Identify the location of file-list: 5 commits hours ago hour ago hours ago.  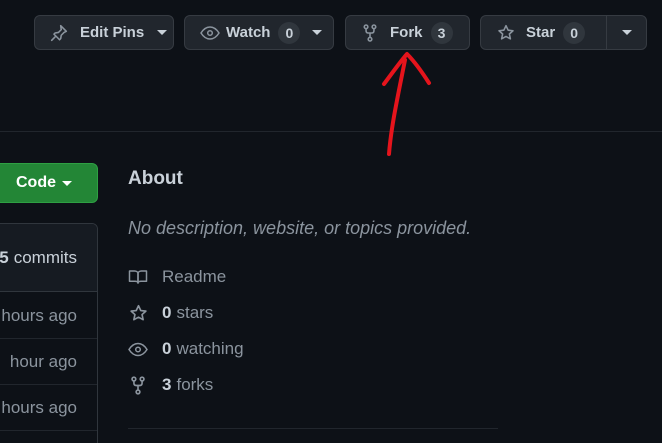
(49, 333).